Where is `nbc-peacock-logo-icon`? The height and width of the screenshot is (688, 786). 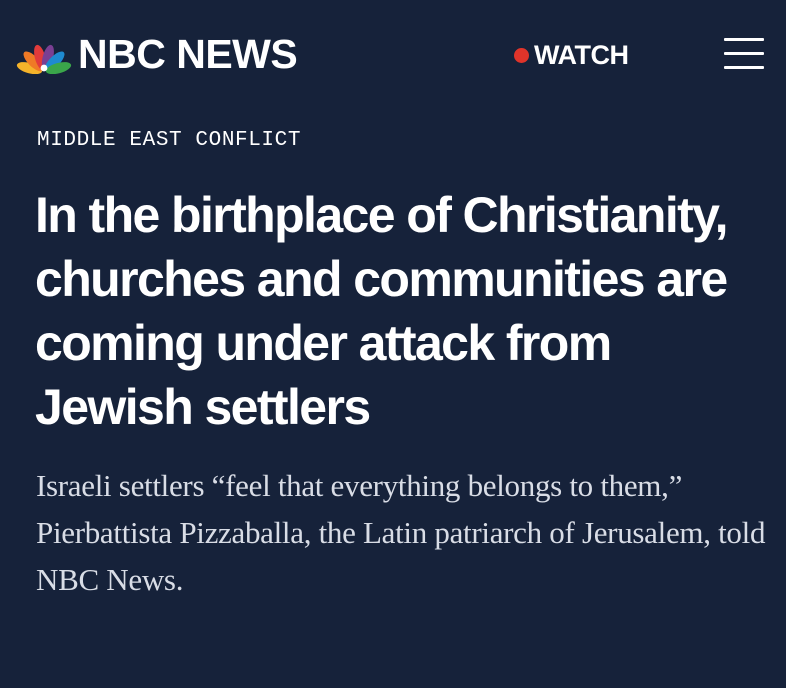
nbc-peacock-logo-icon is located at coordinates (44, 59).